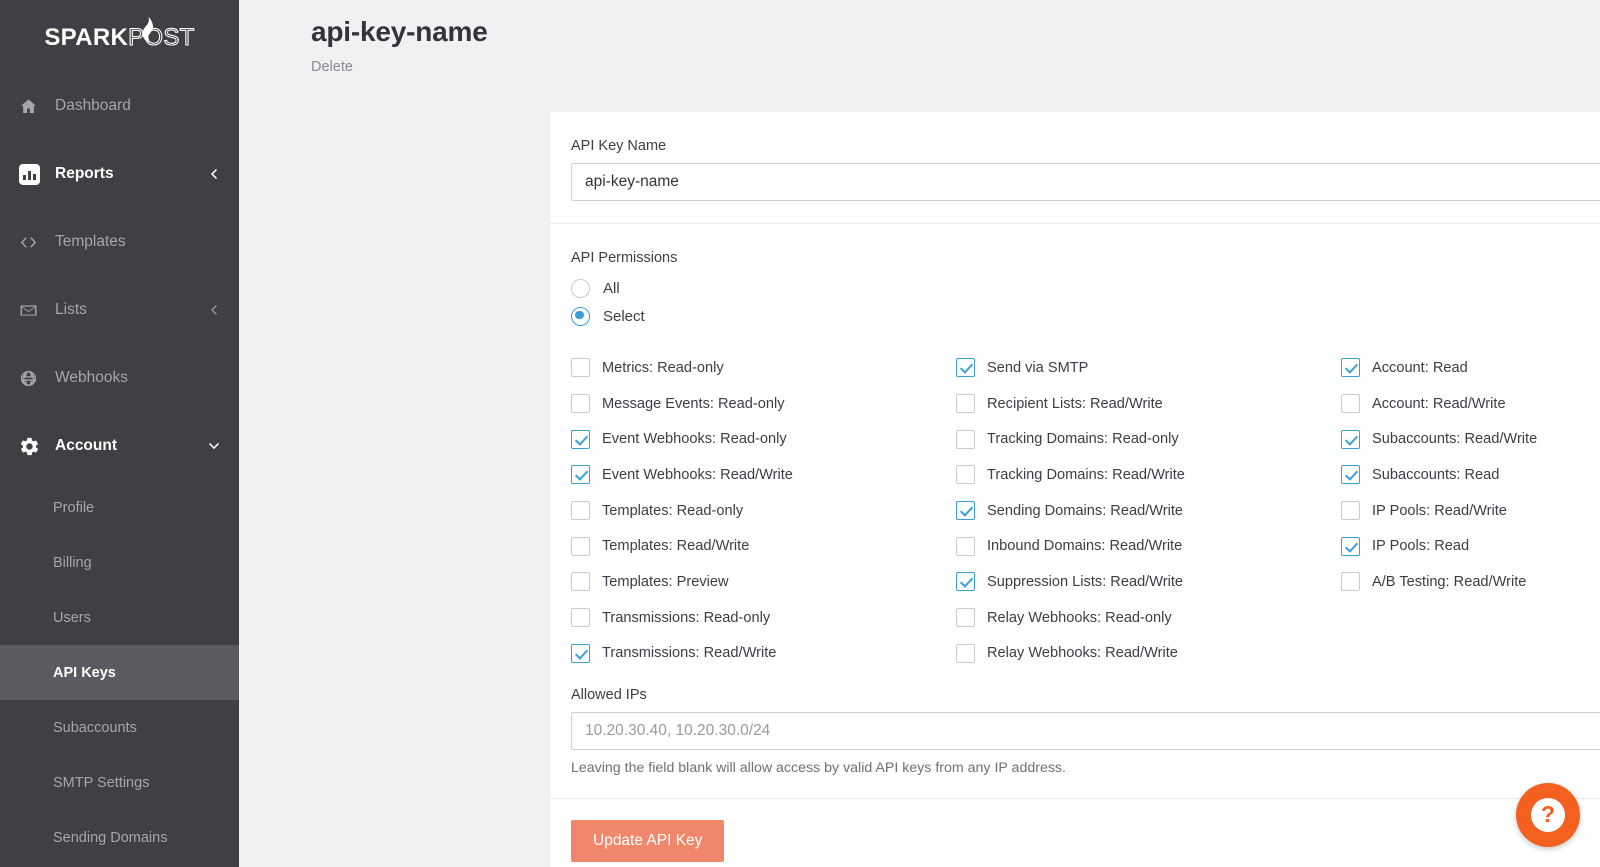  Describe the element at coordinates (648, 841) in the screenshot. I see `update-api-key-button: Update API Key` at that location.